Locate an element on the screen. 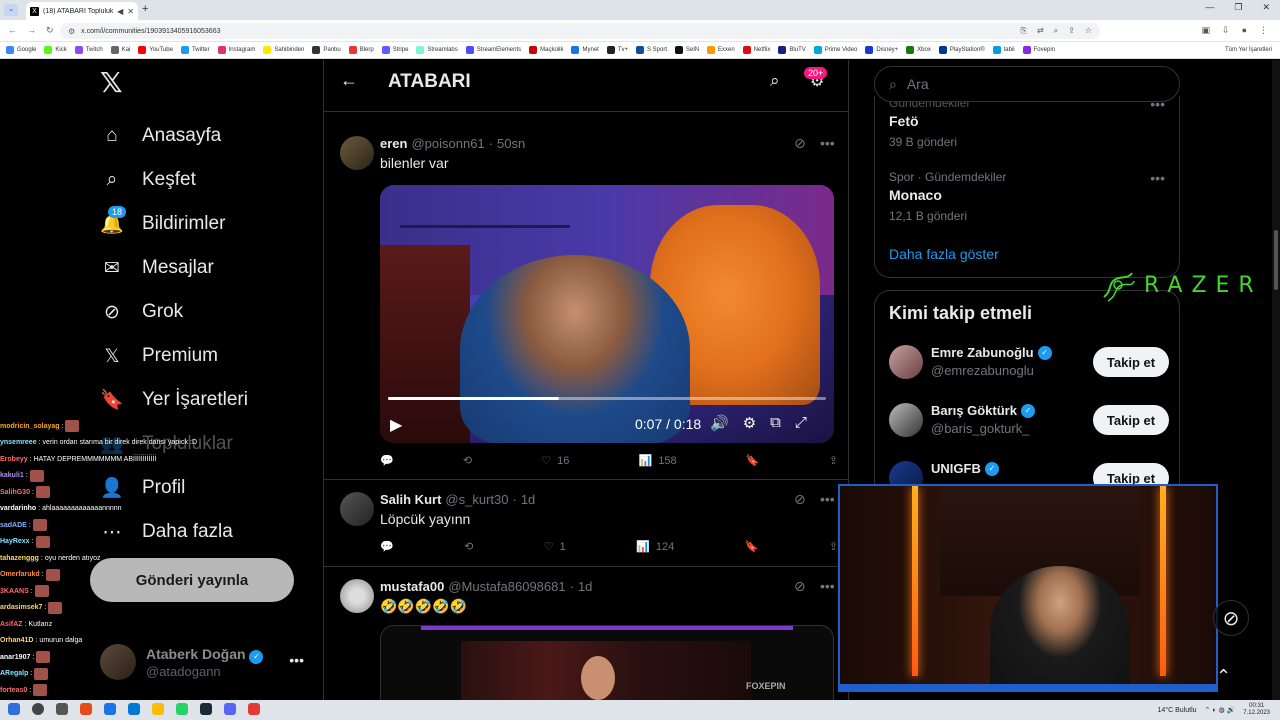  bookmark-item: Tv+ is located at coordinates (617, 50).